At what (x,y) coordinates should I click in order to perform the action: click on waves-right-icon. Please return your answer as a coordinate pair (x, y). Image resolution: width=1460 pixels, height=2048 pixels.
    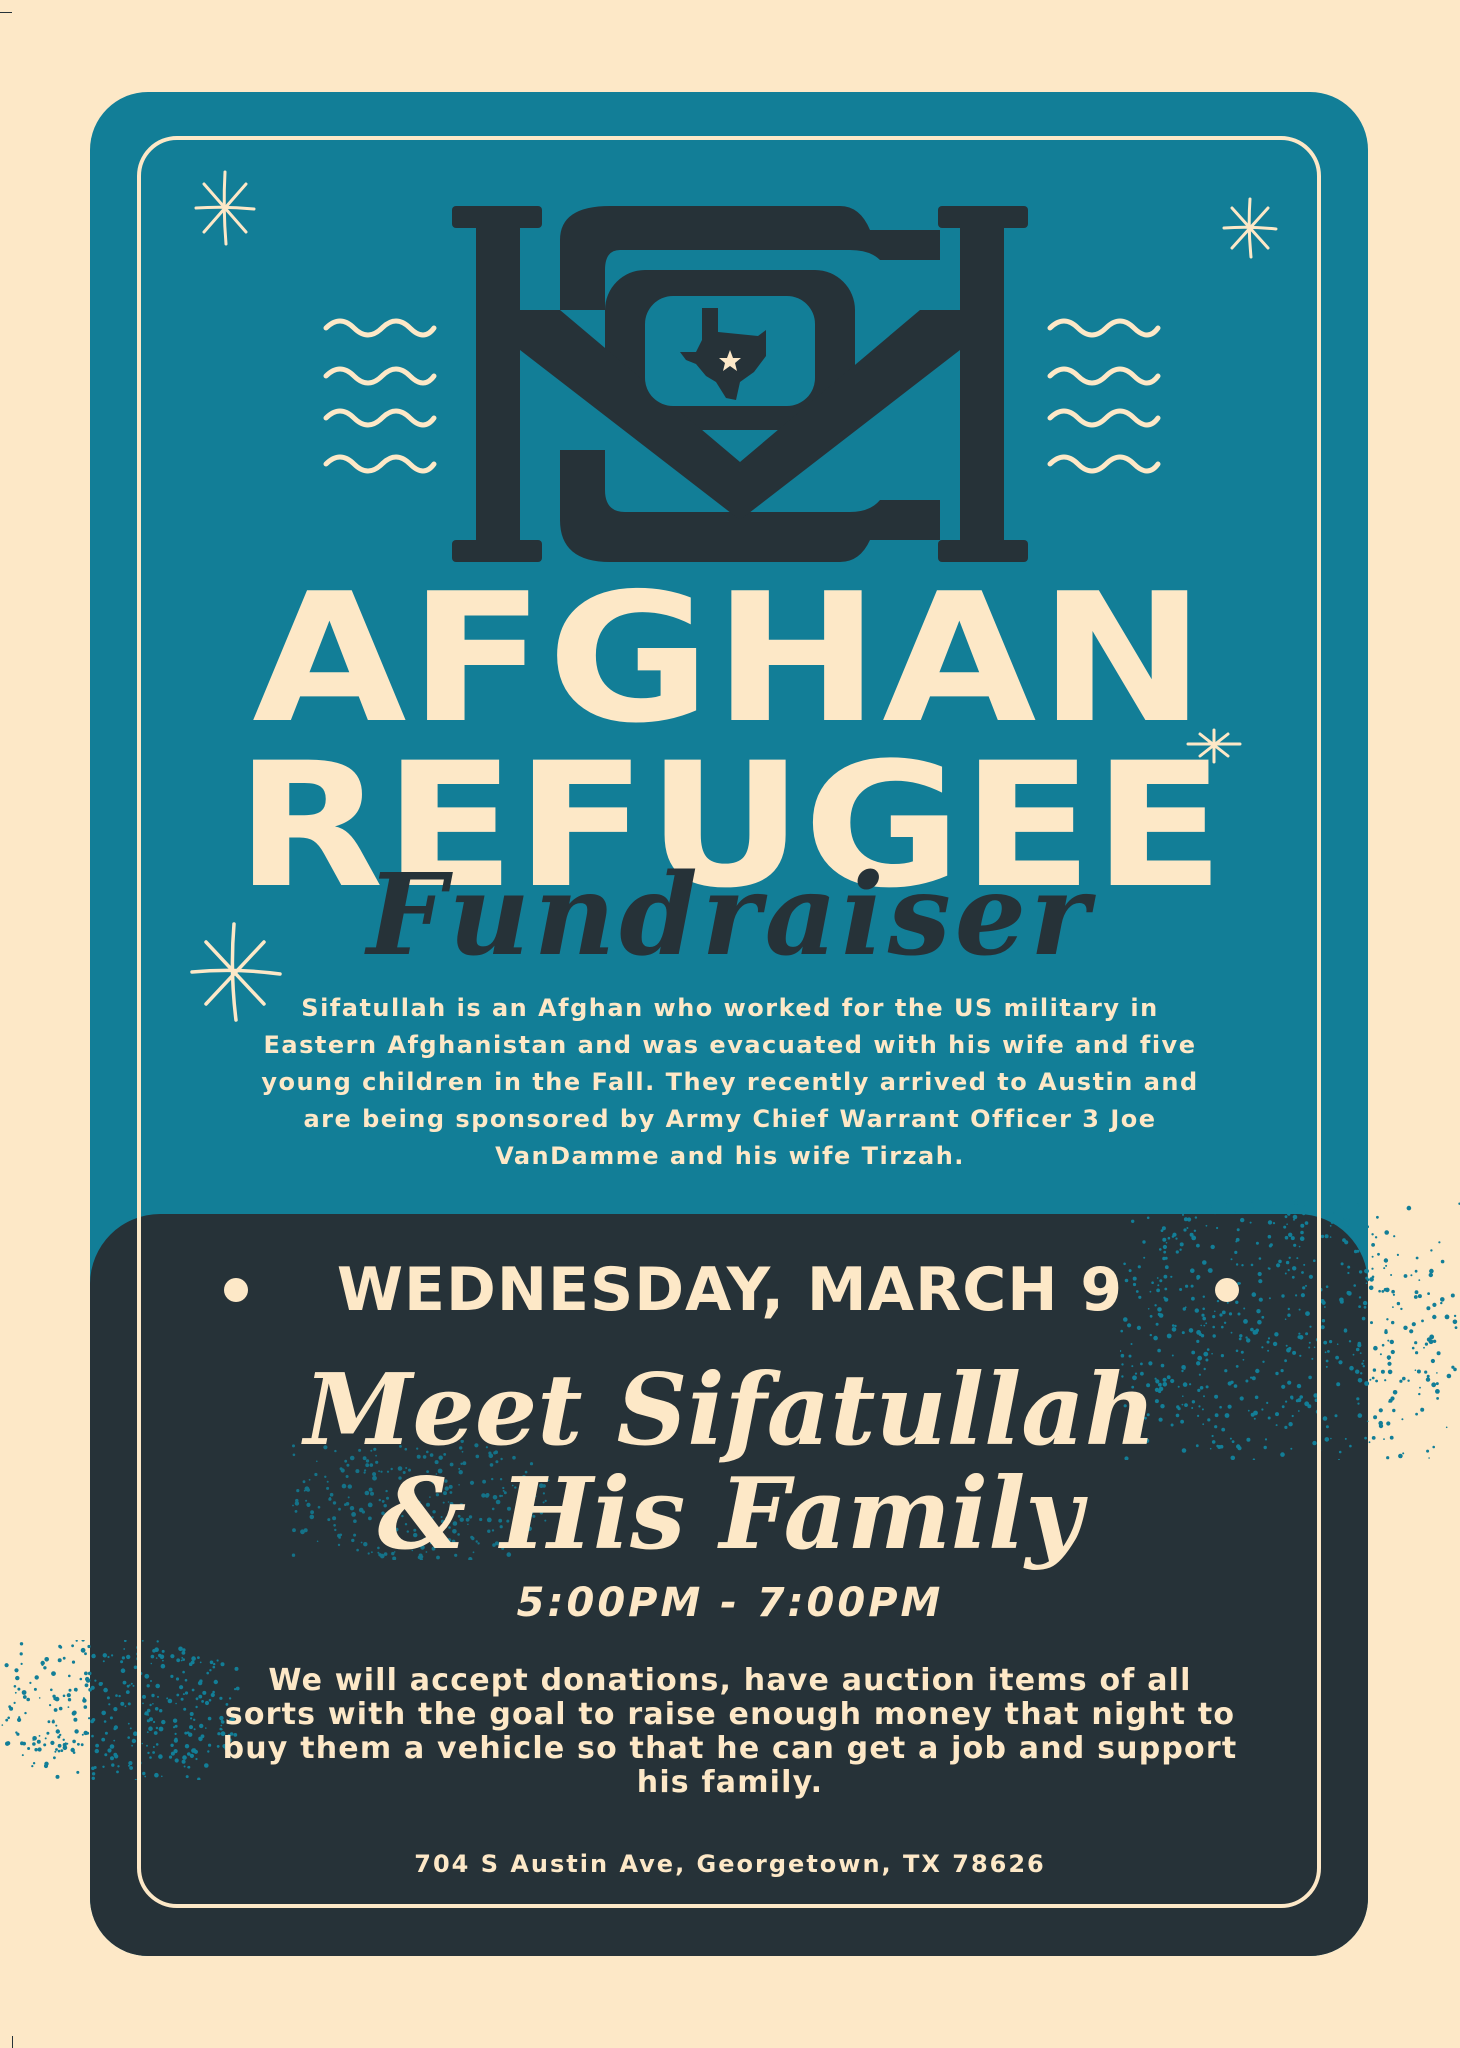
    Looking at the image, I should click on (1104, 396).